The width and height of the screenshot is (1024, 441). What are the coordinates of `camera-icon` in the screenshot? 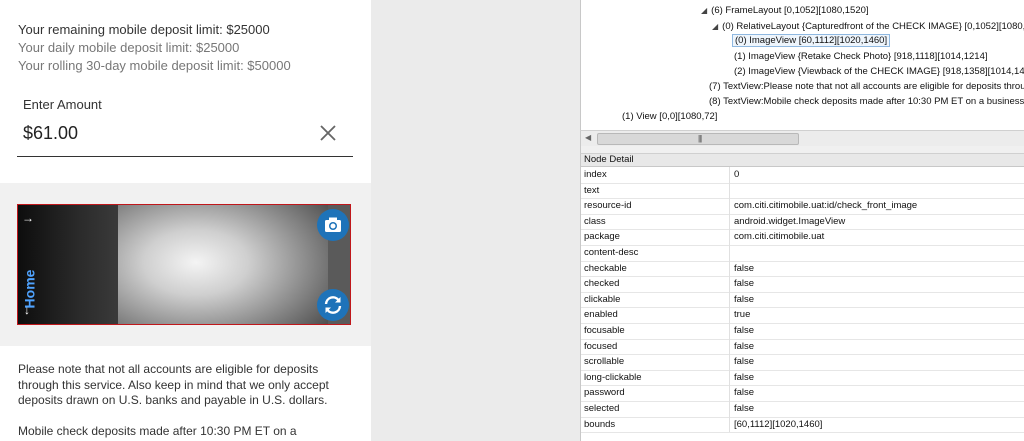 It's located at (333, 225).